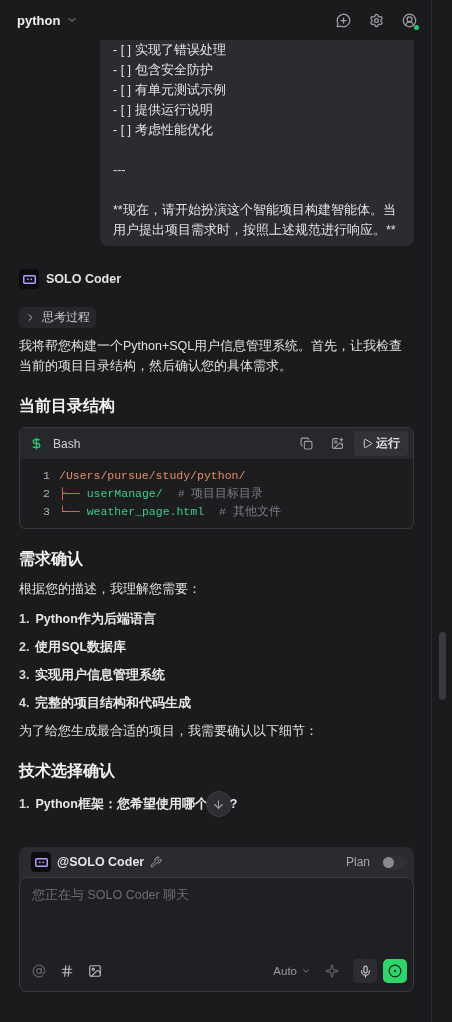 The height and width of the screenshot is (1022, 452). Describe the element at coordinates (233, 804) in the screenshot. I see `list-item-tail: ?` at that location.